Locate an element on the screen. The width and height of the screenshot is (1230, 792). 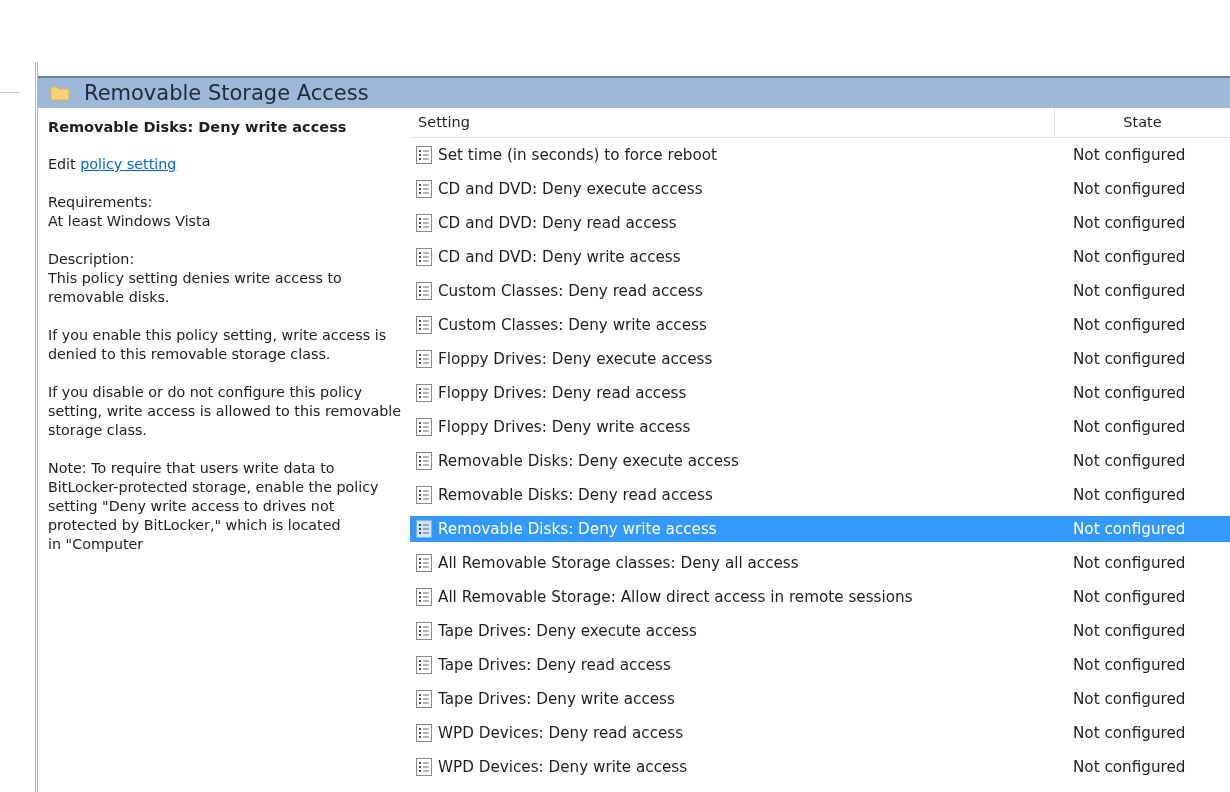
column-header: Setting is located at coordinates (732, 122).